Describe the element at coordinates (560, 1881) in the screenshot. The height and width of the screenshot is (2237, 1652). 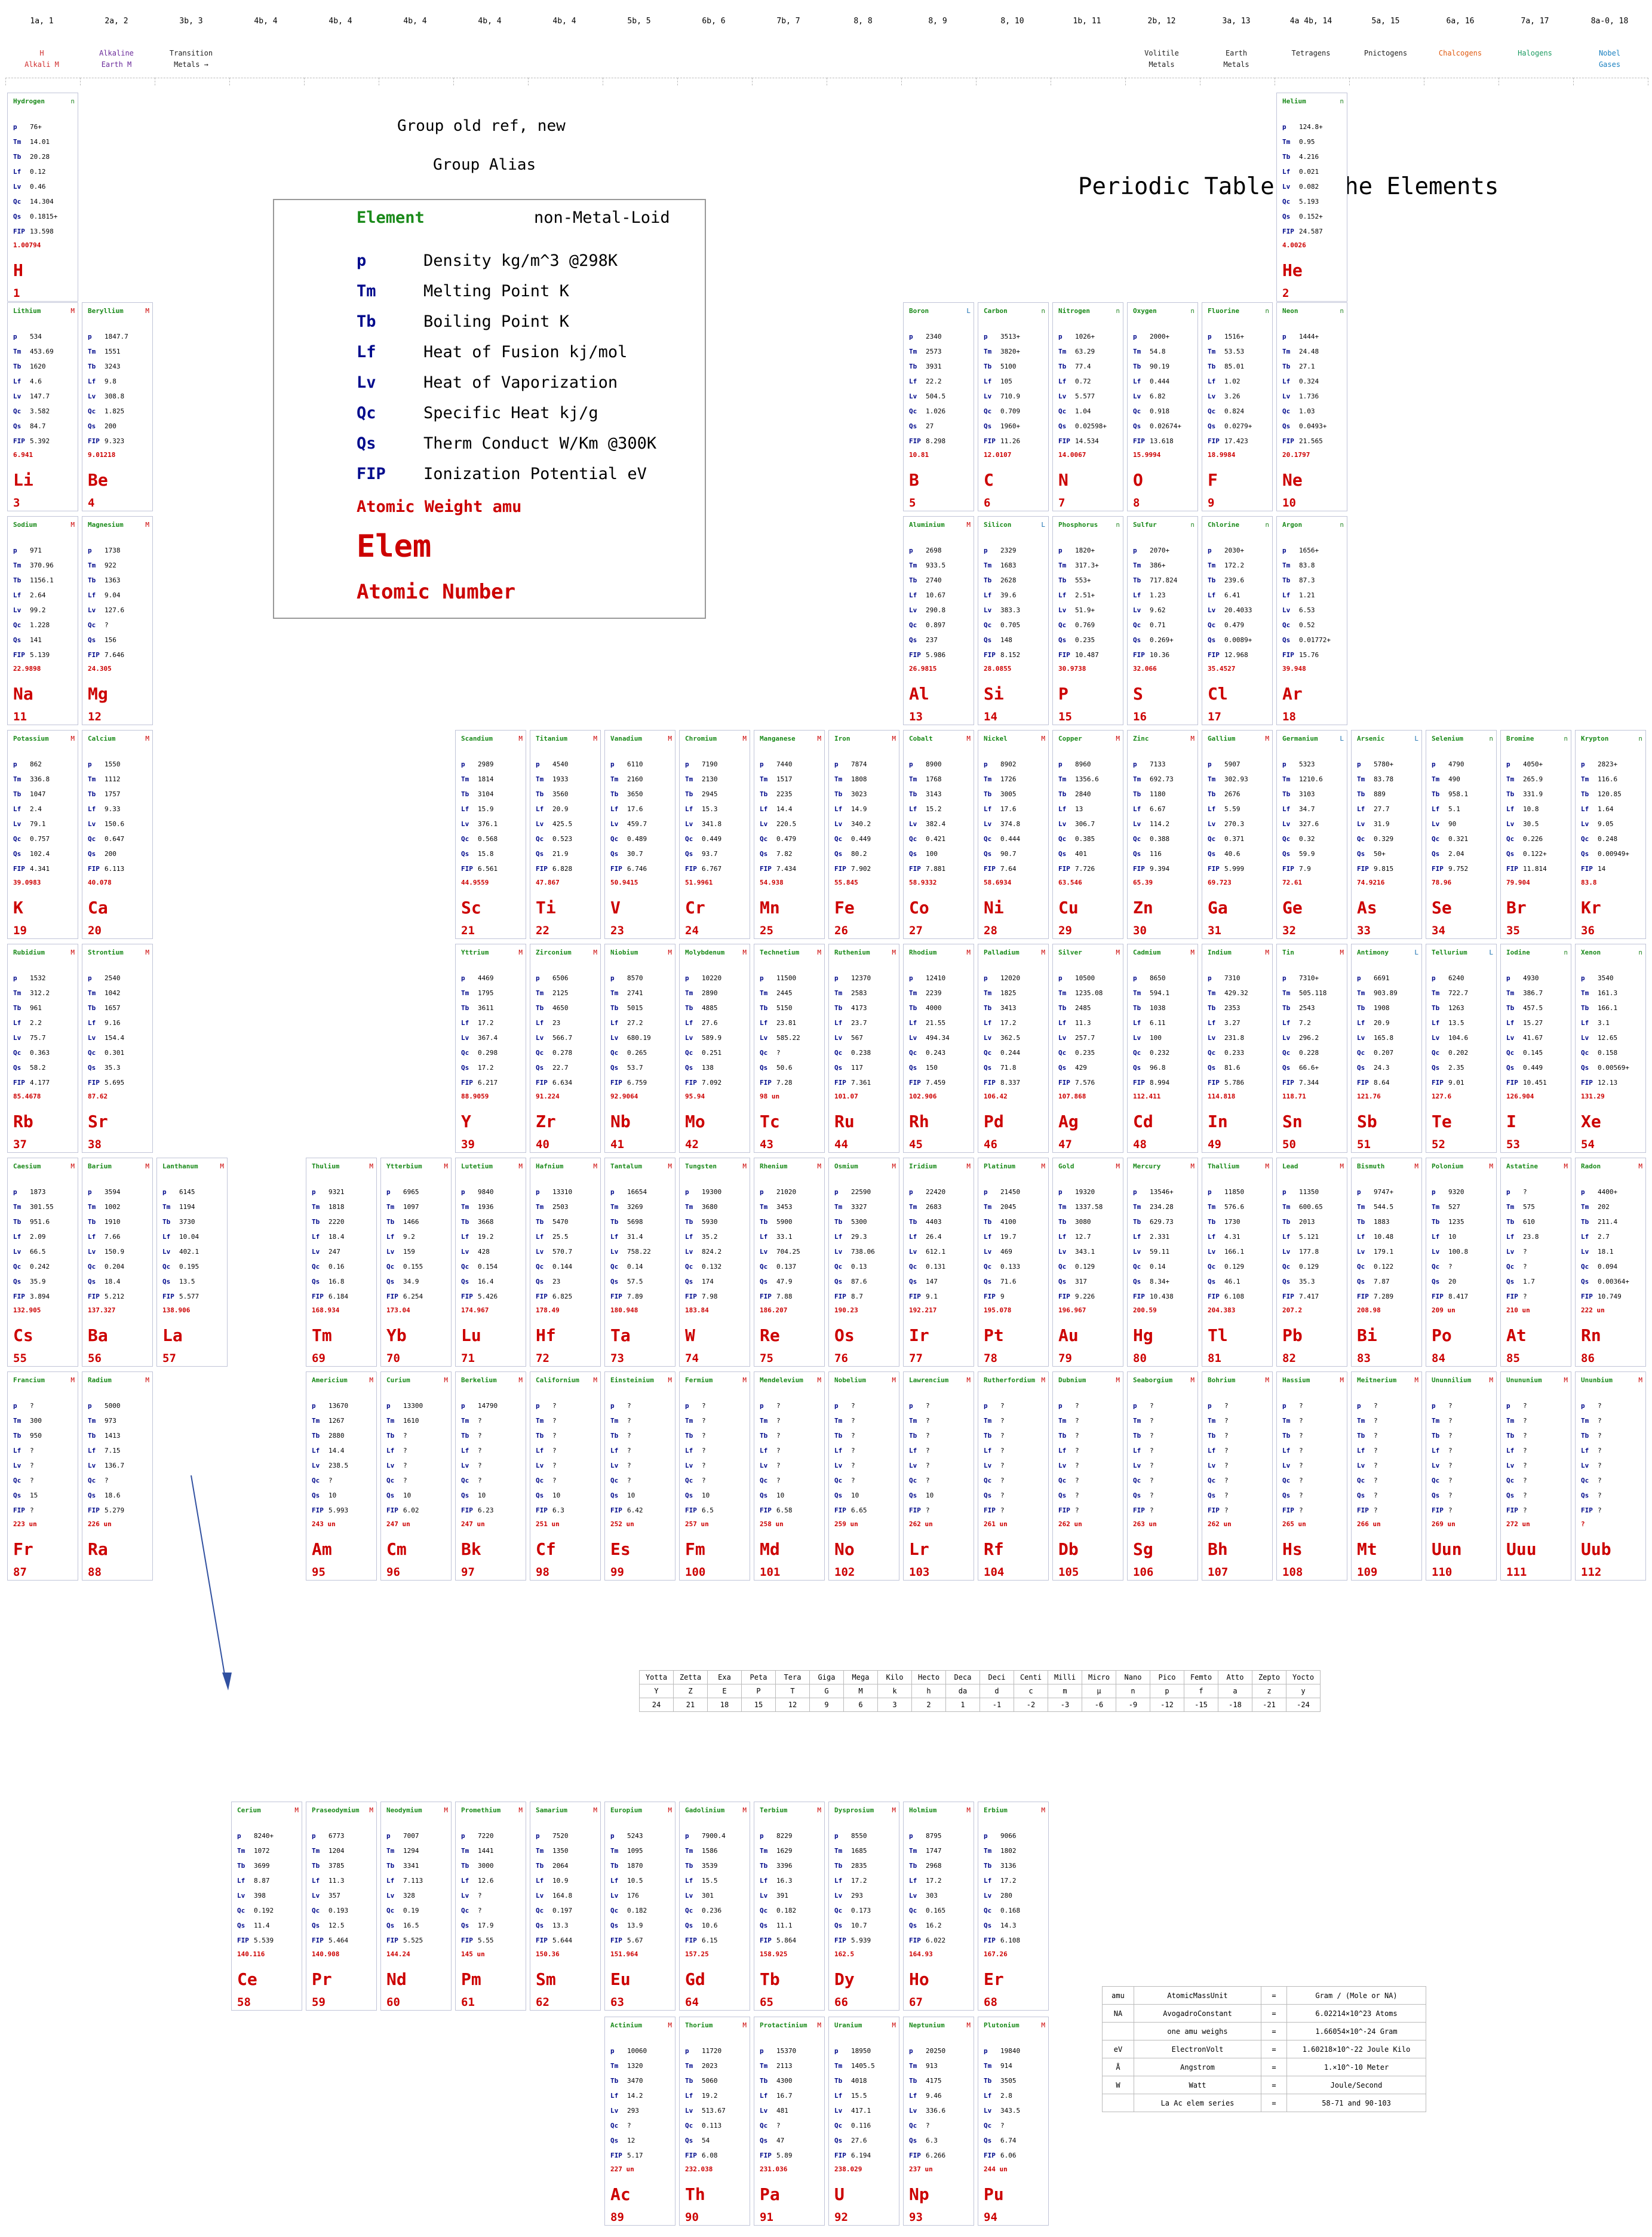
I see `property-value: 10.9` at that location.